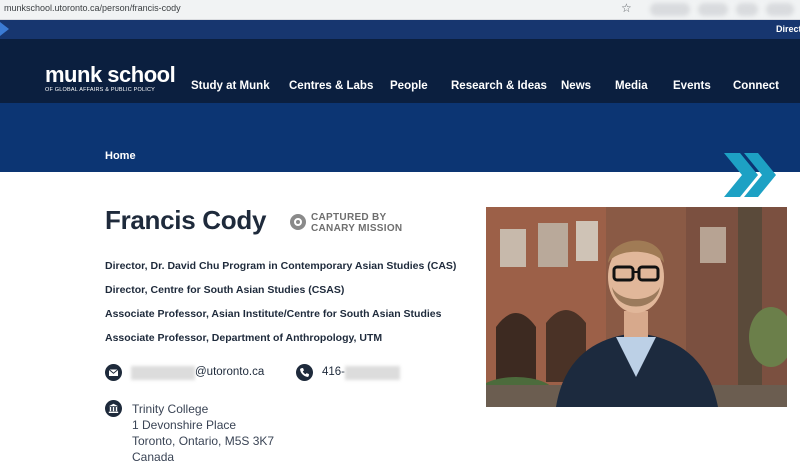 This screenshot has height=476, width=800. Describe the element at coordinates (186, 220) in the screenshot. I see `profile-name: Francis Cody` at that location.